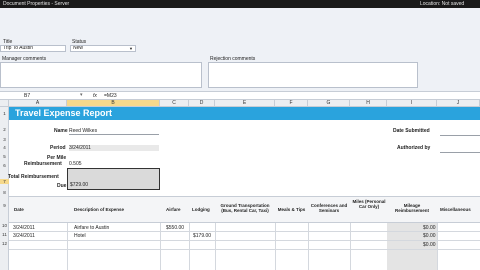 Image resolution: width=480 pixels, height=270 pixels. What do you see at coordinates (103, 48) in the screenshot?
I see `status-select: New ▼` at bounding box center [103, 48].